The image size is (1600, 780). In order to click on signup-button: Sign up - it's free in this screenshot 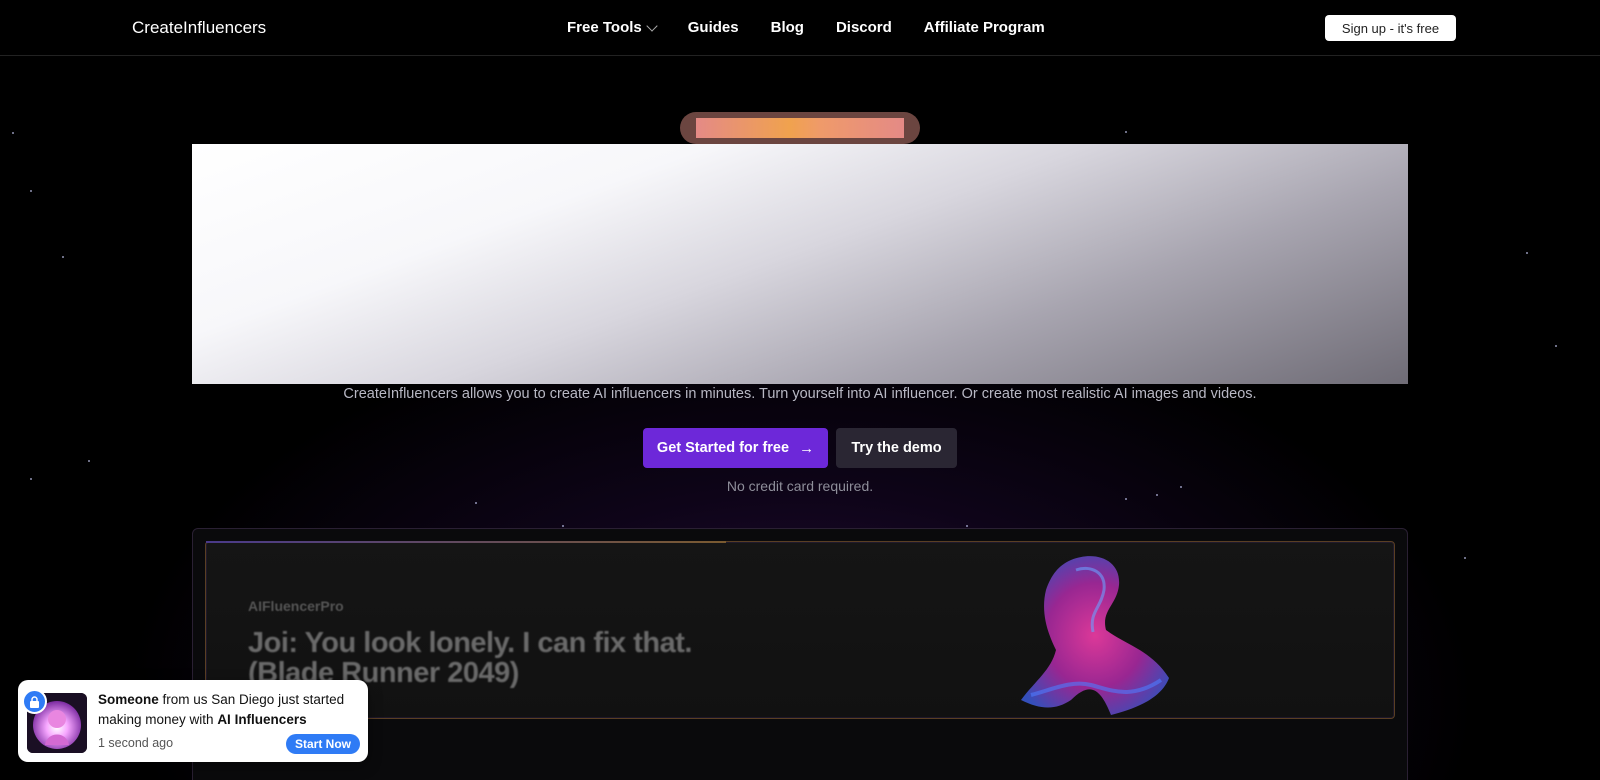, I will do `click(1390, 28)`.